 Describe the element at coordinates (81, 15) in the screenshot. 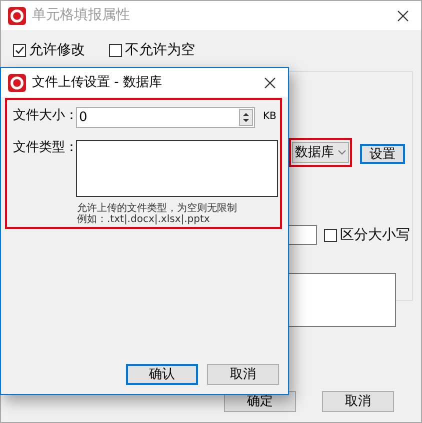

I see `window-title: 单元格填报属性` at that location.